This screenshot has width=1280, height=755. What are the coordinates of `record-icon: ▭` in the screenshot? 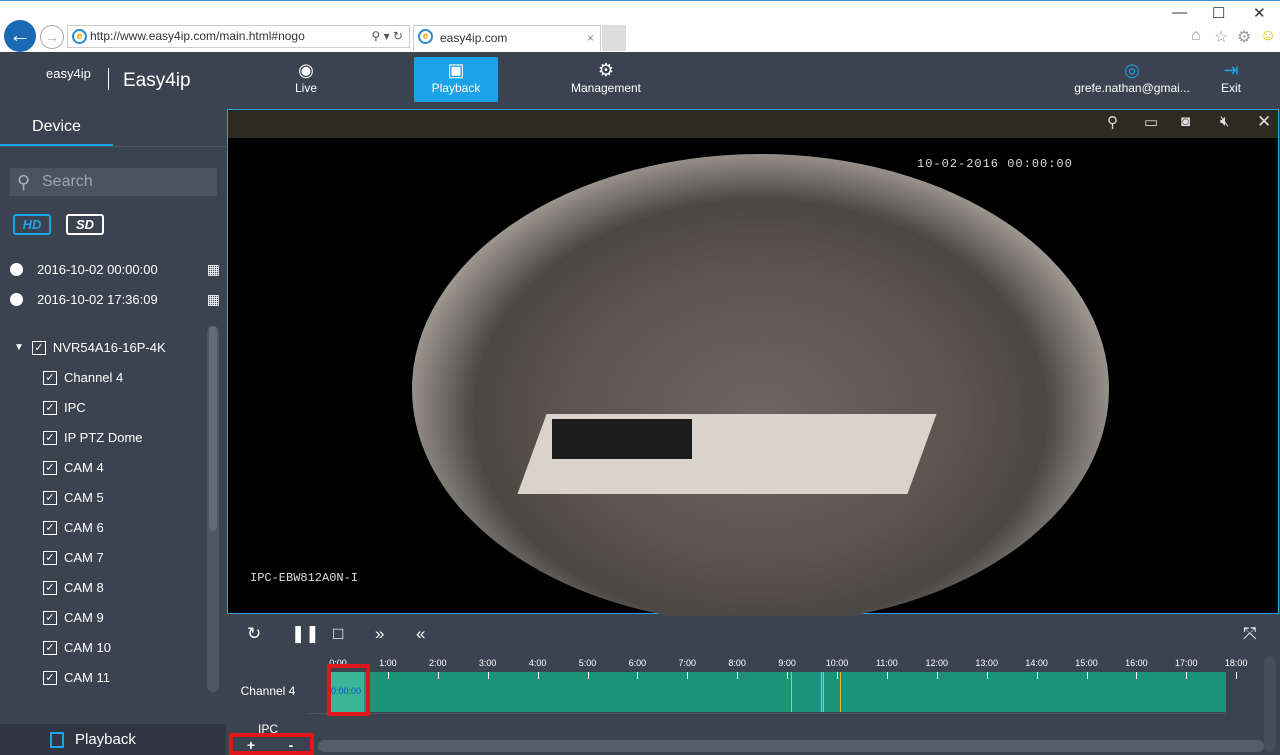 It's located at (1151, 122).